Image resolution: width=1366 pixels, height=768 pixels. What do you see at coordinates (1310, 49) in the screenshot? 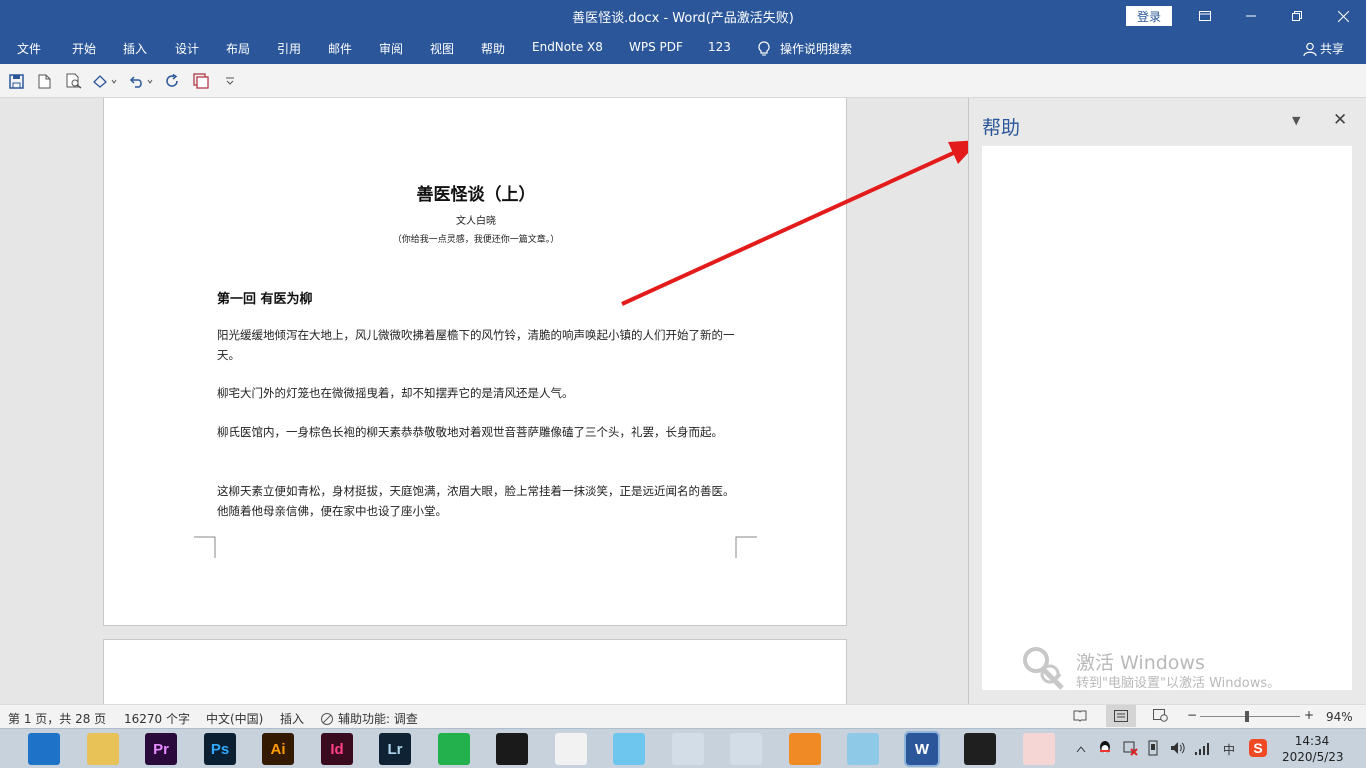
I see `person-icon` at bounding box center [1310, 49].